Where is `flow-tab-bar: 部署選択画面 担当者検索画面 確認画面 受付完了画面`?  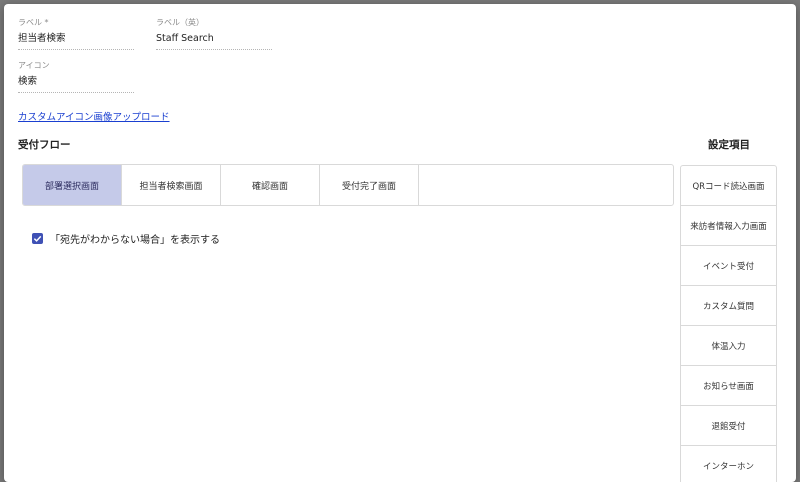
flow-tab-bar: 部署選択画面 担当者検索画面 確認画面 受付完了画面 is located at coordinates (348, 185).